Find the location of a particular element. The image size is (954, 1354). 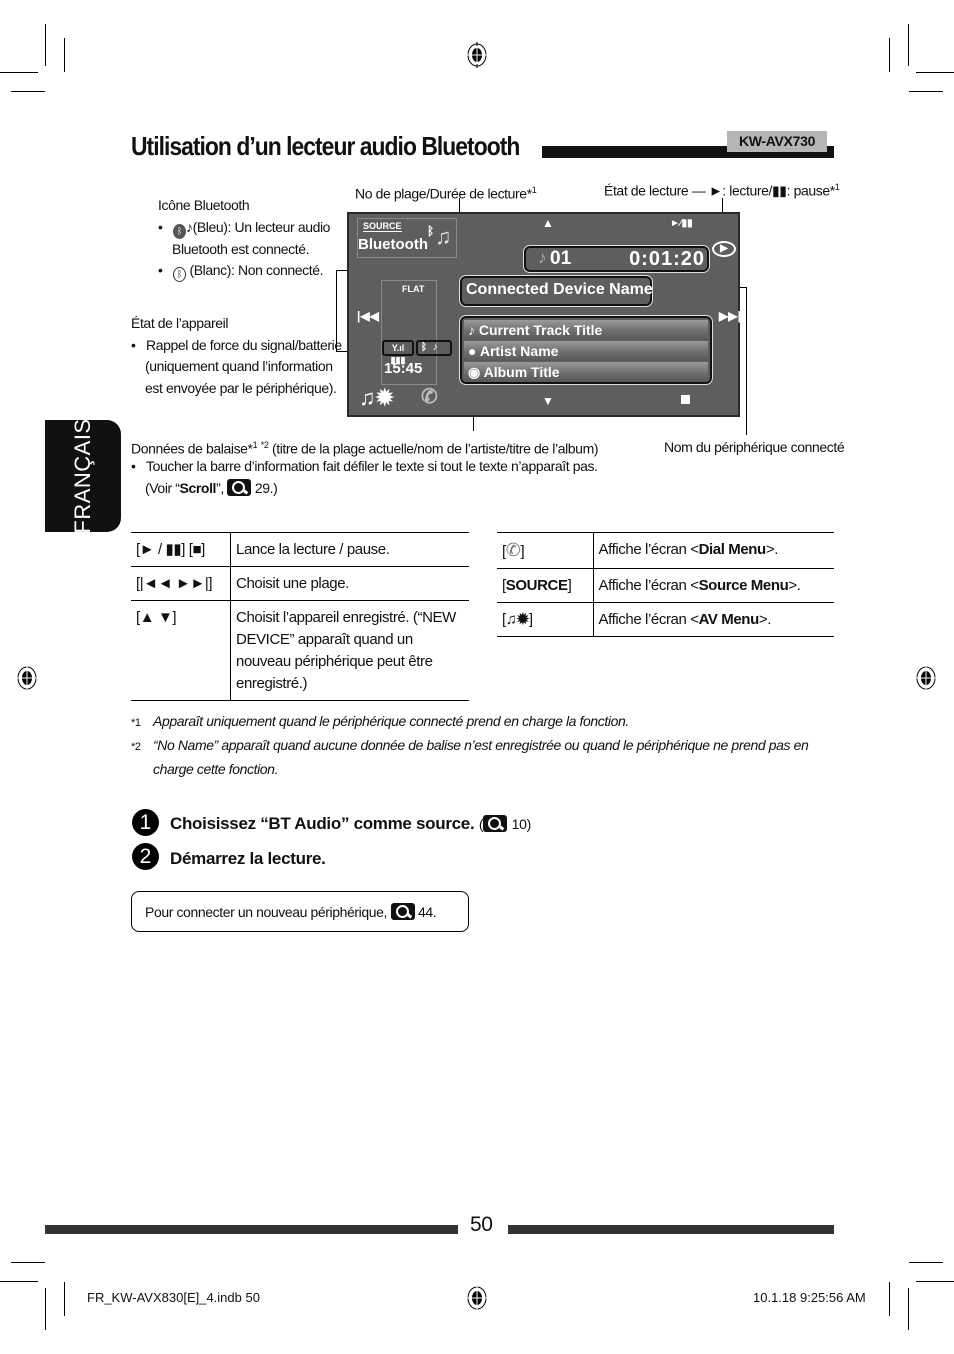

source-label: SOURCE is located at coordinates (382, 226).